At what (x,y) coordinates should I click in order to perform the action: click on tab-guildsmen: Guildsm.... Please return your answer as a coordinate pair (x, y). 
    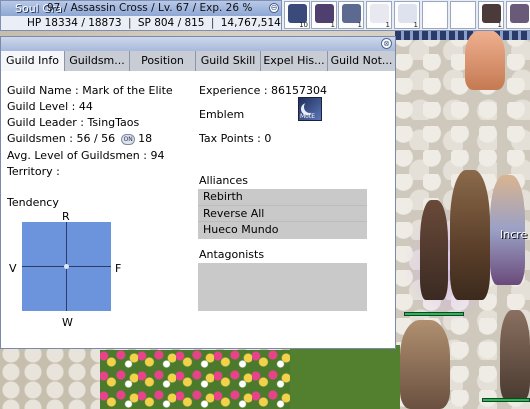
    Looking at the image, I should click on (97, 61).